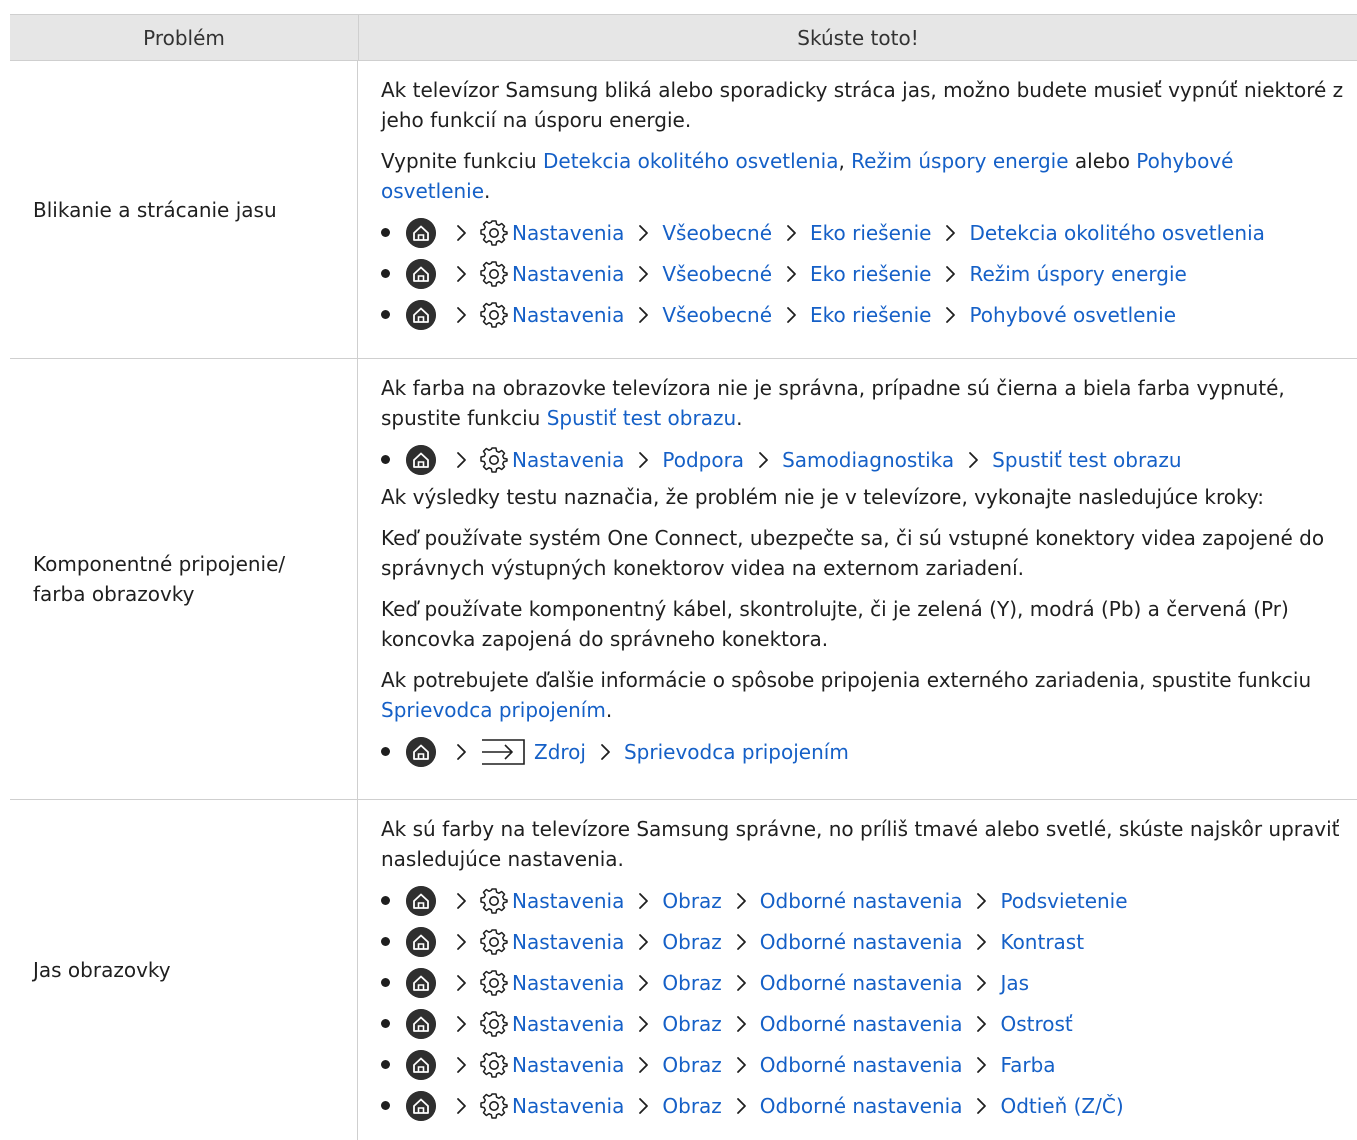  I want to click on menu-path: Nastavenia Obraz Odborné nastavenia Farba, so click(863, 1064).